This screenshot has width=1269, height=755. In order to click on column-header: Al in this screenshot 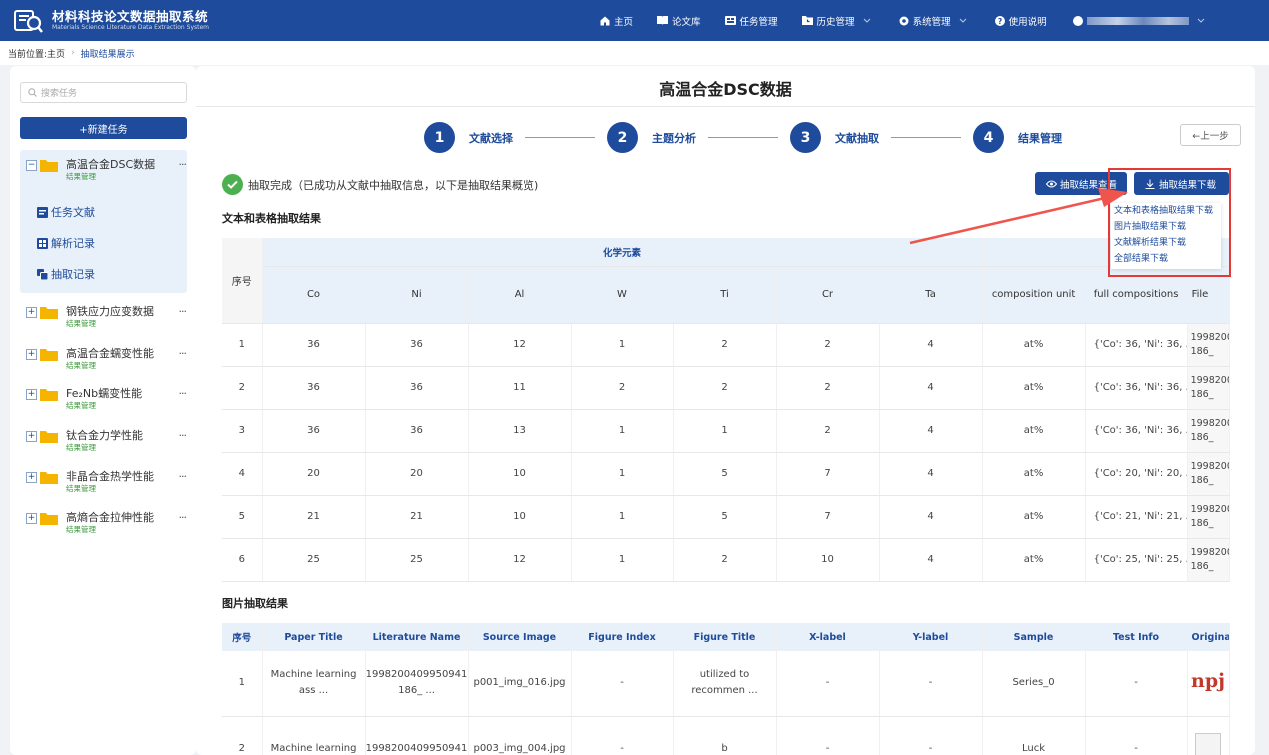, I will do `click(520, 295)`.